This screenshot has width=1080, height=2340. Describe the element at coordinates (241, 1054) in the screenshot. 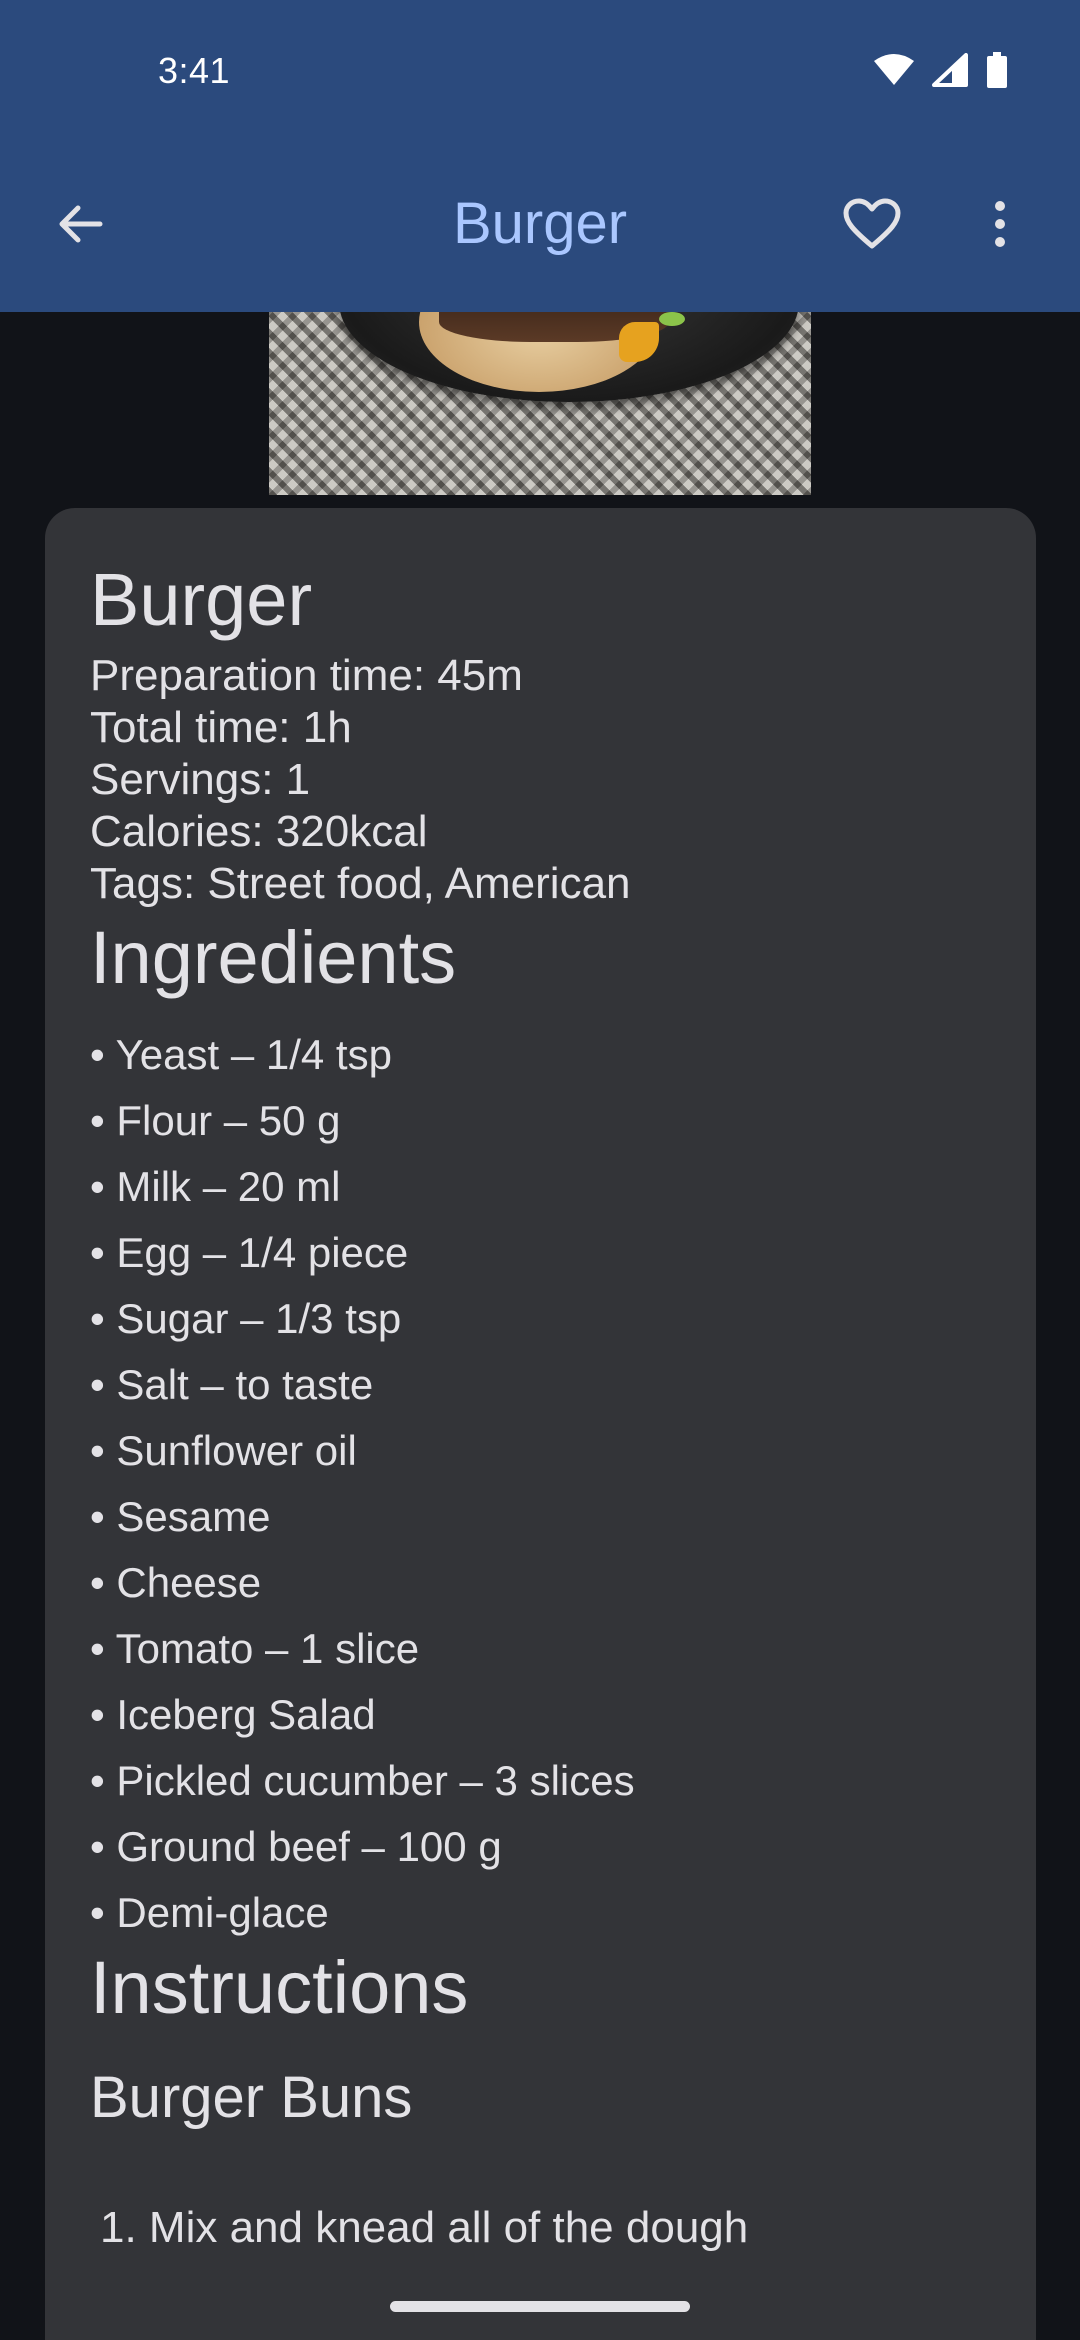

I see `ingredient-item: • Yeast – 1/4 tsp` at that location.